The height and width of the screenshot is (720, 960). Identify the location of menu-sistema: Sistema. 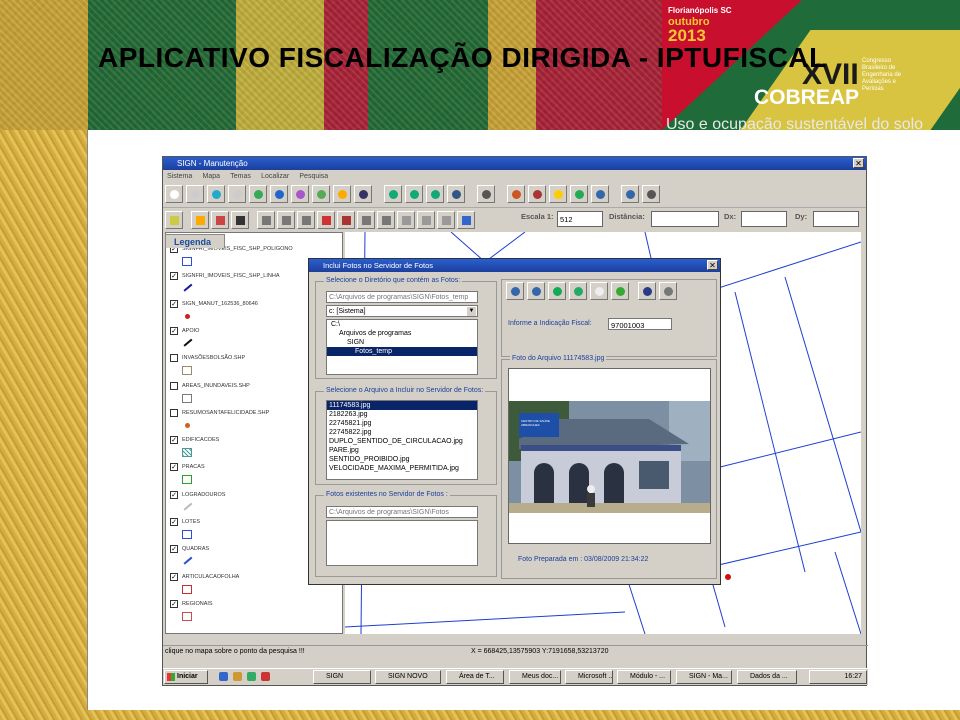
(179, 176).